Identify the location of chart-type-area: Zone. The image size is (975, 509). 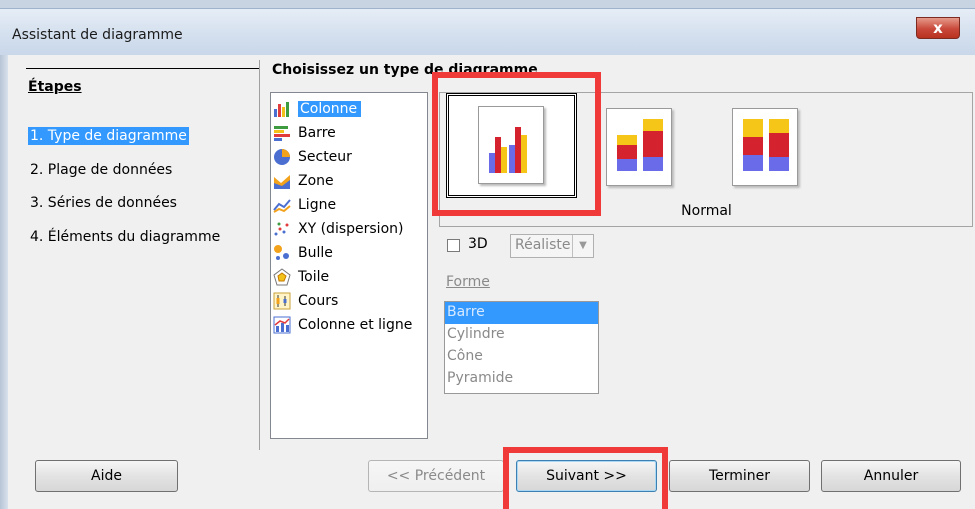
(349, 180).